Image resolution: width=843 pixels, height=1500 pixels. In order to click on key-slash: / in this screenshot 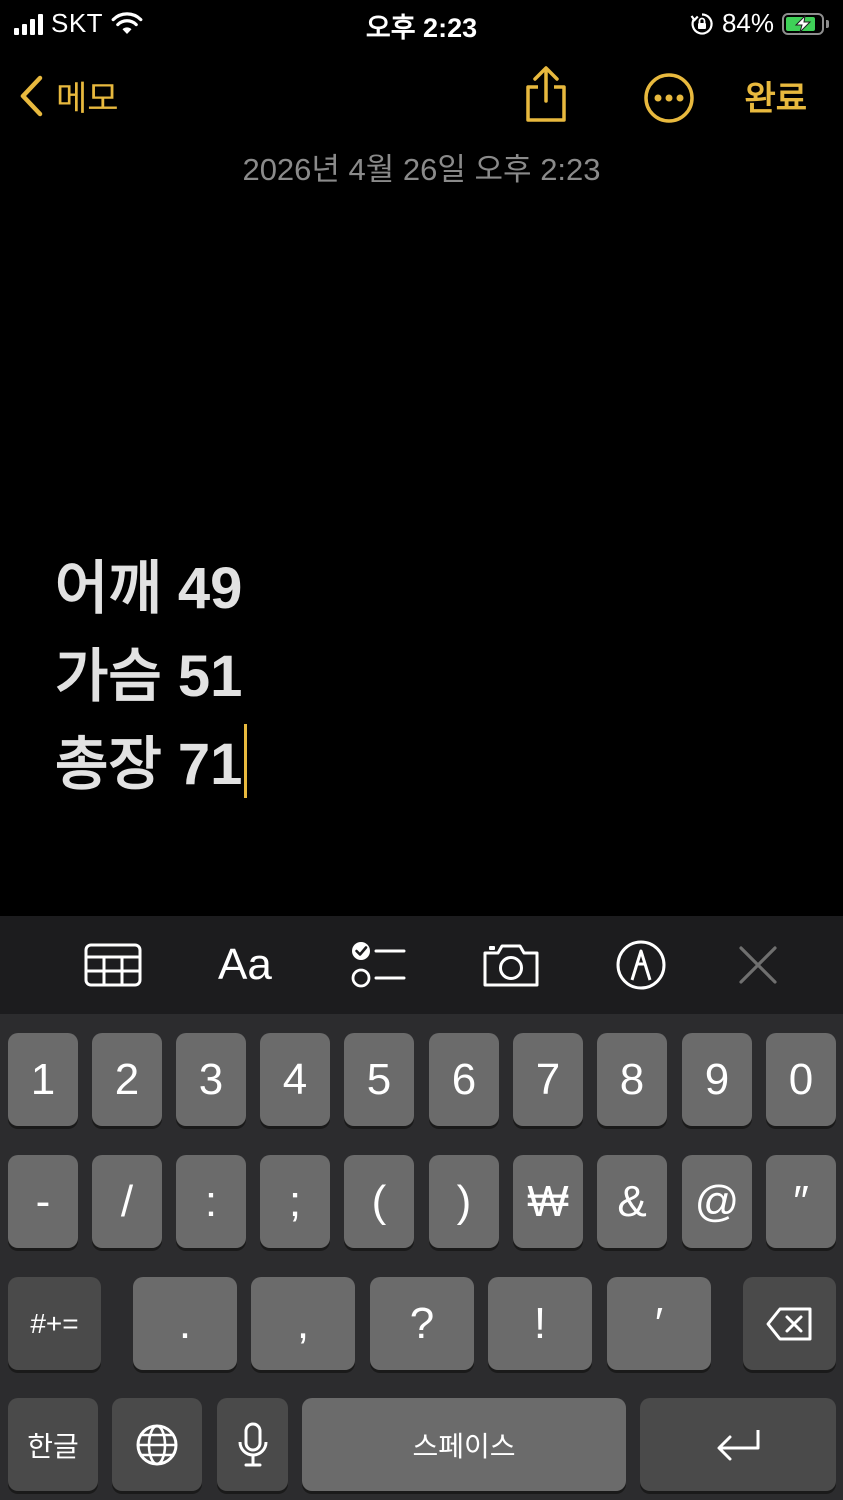, I will do `click(127, 1201)`.